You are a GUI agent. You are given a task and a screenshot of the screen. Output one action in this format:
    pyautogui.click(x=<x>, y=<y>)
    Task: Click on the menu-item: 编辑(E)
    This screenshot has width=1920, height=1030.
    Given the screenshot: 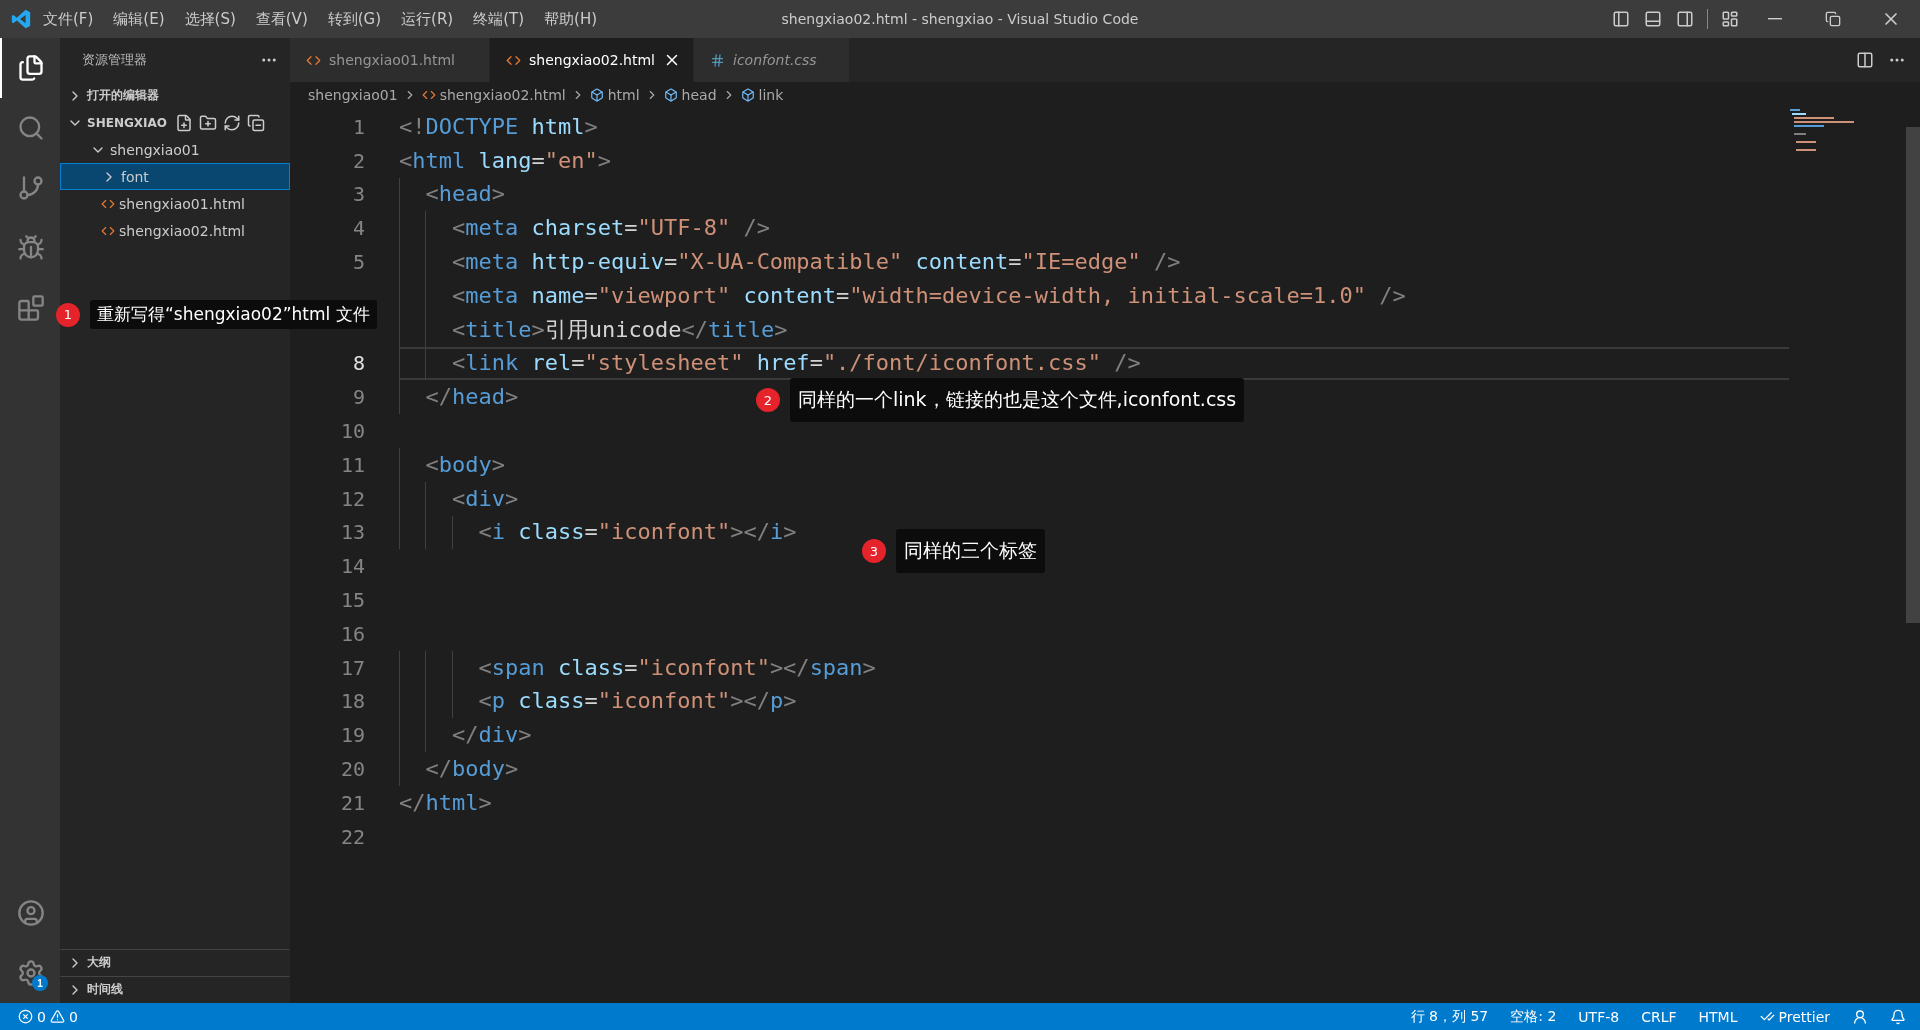 What is the action you would take?
    pyautogui.click(x=139, y=19)
    